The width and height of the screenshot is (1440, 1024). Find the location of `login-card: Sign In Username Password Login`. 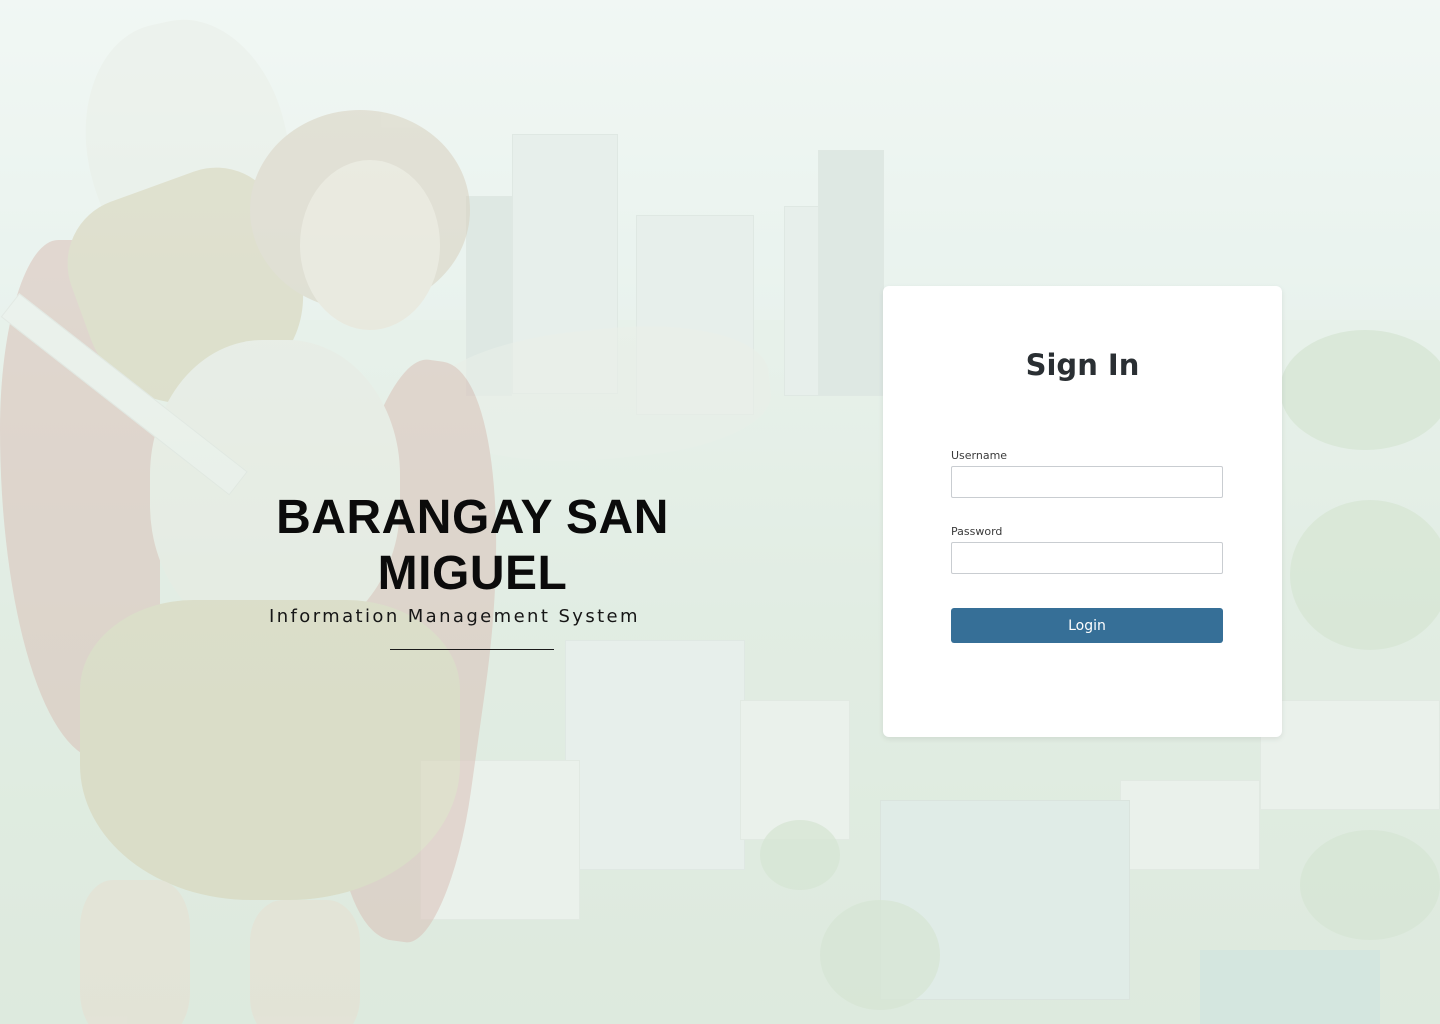

login-card: Sign In Username Password Login is located at coordinates (1082, 511).